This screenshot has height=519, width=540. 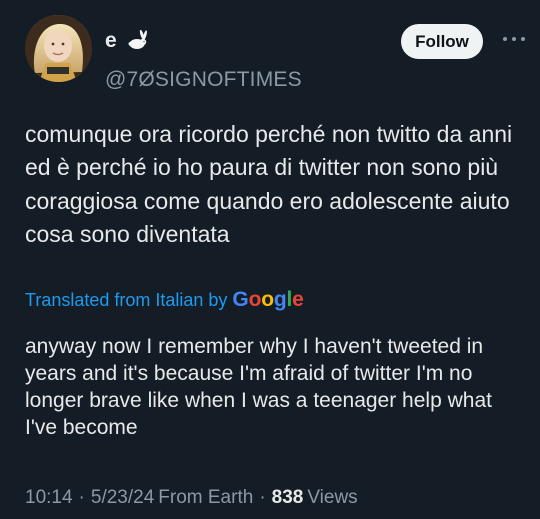 I want to click on views-count: 838, so click(x=287, y=497).